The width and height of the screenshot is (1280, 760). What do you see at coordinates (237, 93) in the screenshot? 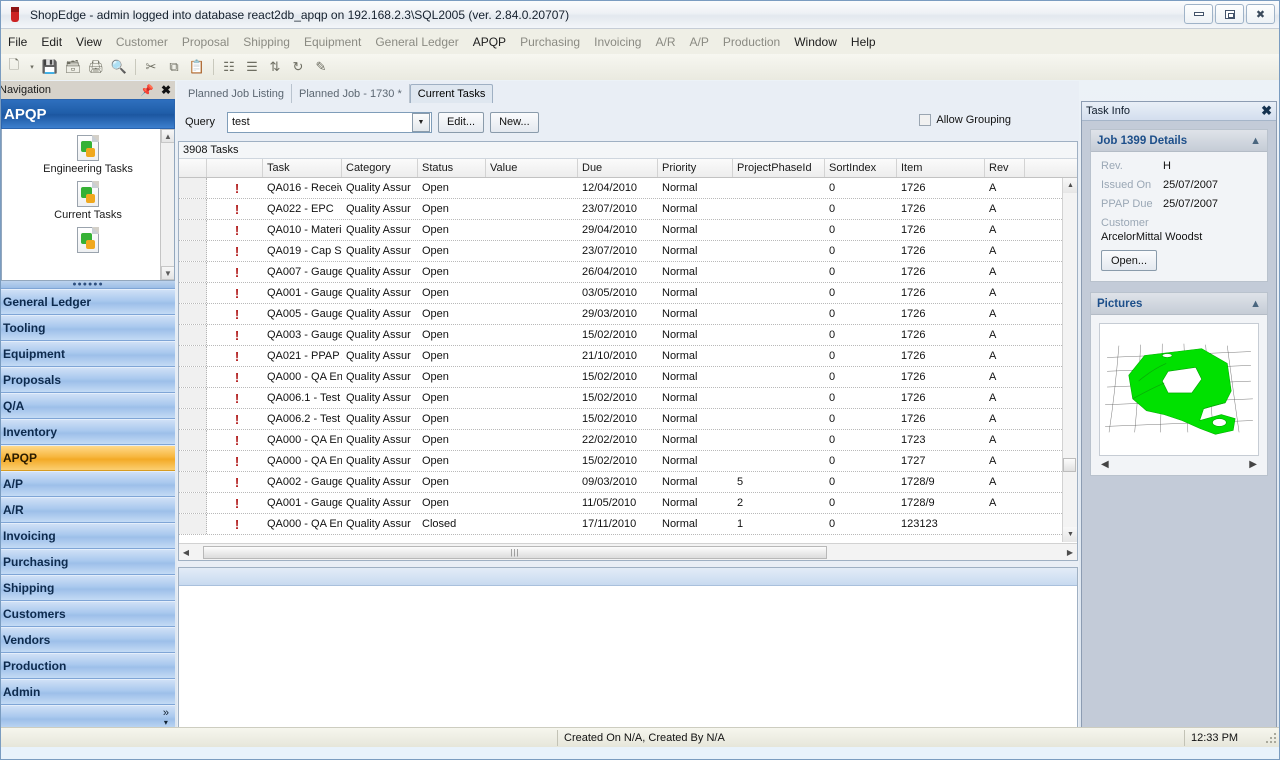
I see `tab-planned-job-listing: Planned Job Listing` at bounding box center [237, 93].